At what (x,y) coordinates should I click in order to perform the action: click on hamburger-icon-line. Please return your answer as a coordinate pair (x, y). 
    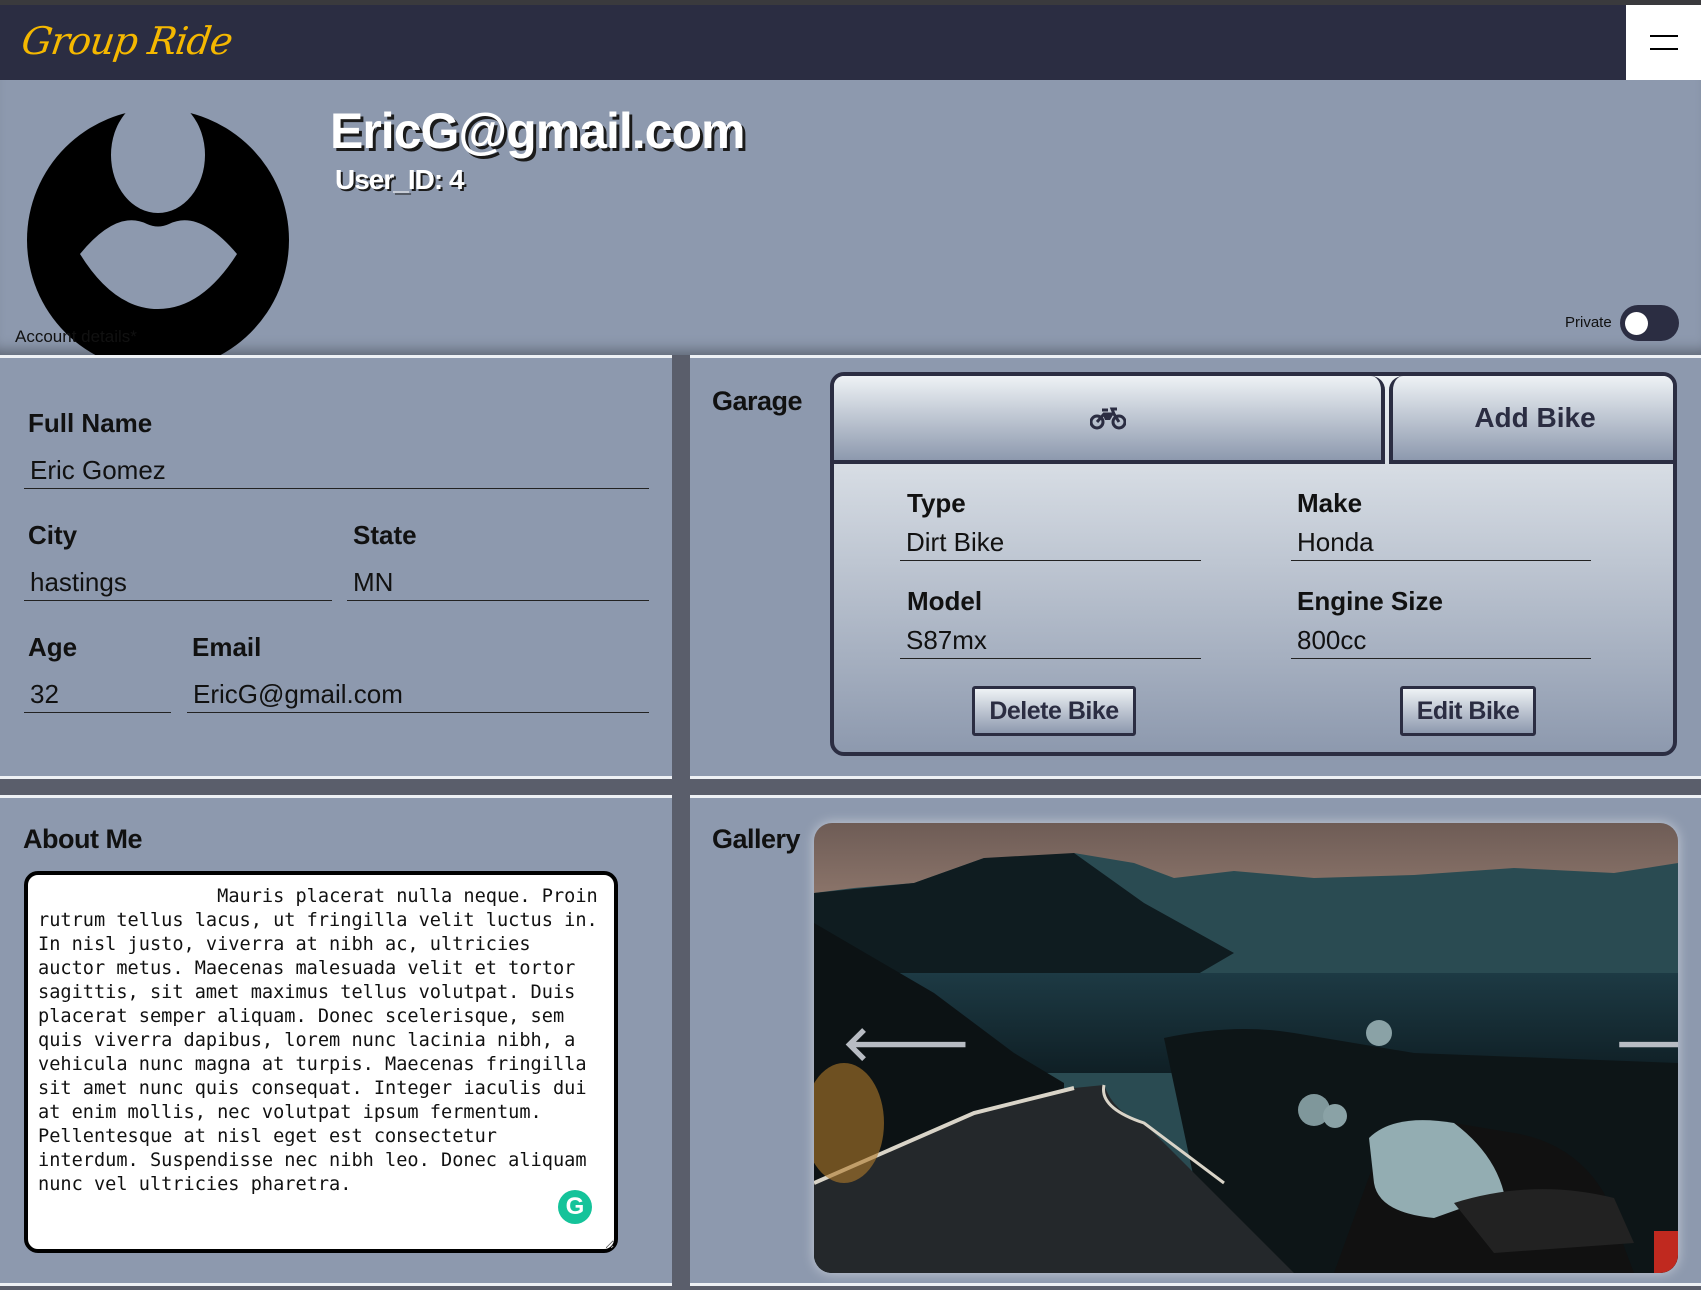
    Looking at the image, I should click on (1664, 49).